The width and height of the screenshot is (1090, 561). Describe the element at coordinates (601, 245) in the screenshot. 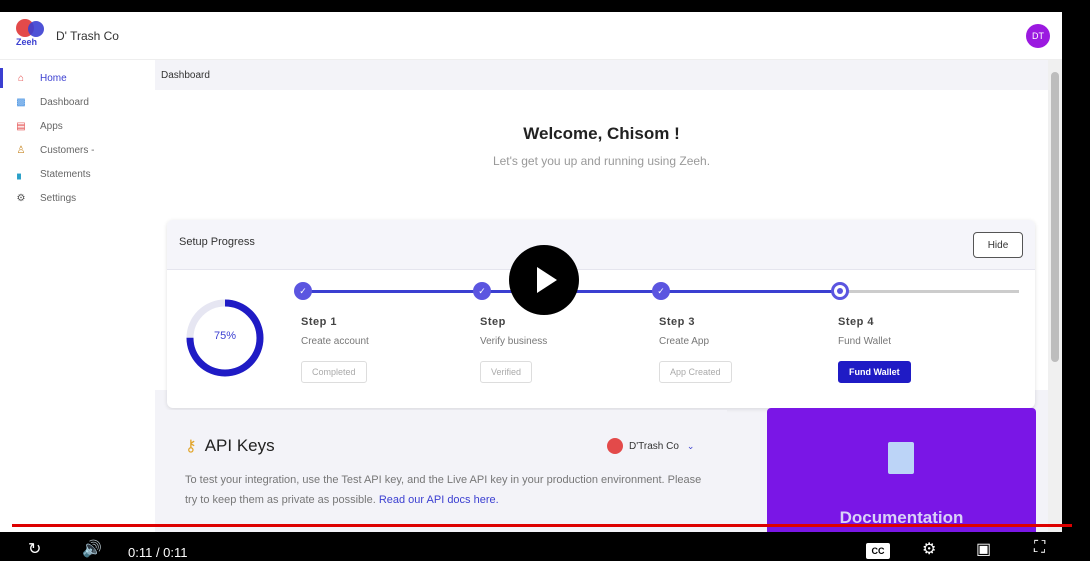

I see `setup-progress-header: Setup Progress Hide` at that location.